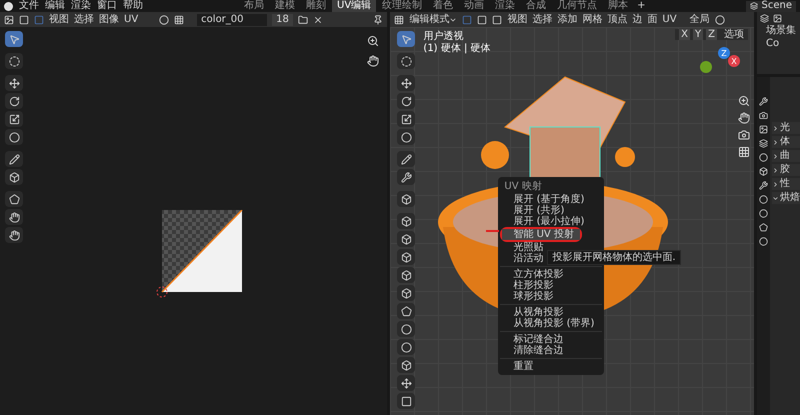 This screenshot has width=800, height=415. I want to click on property-section: 曲, so click(786, 156).